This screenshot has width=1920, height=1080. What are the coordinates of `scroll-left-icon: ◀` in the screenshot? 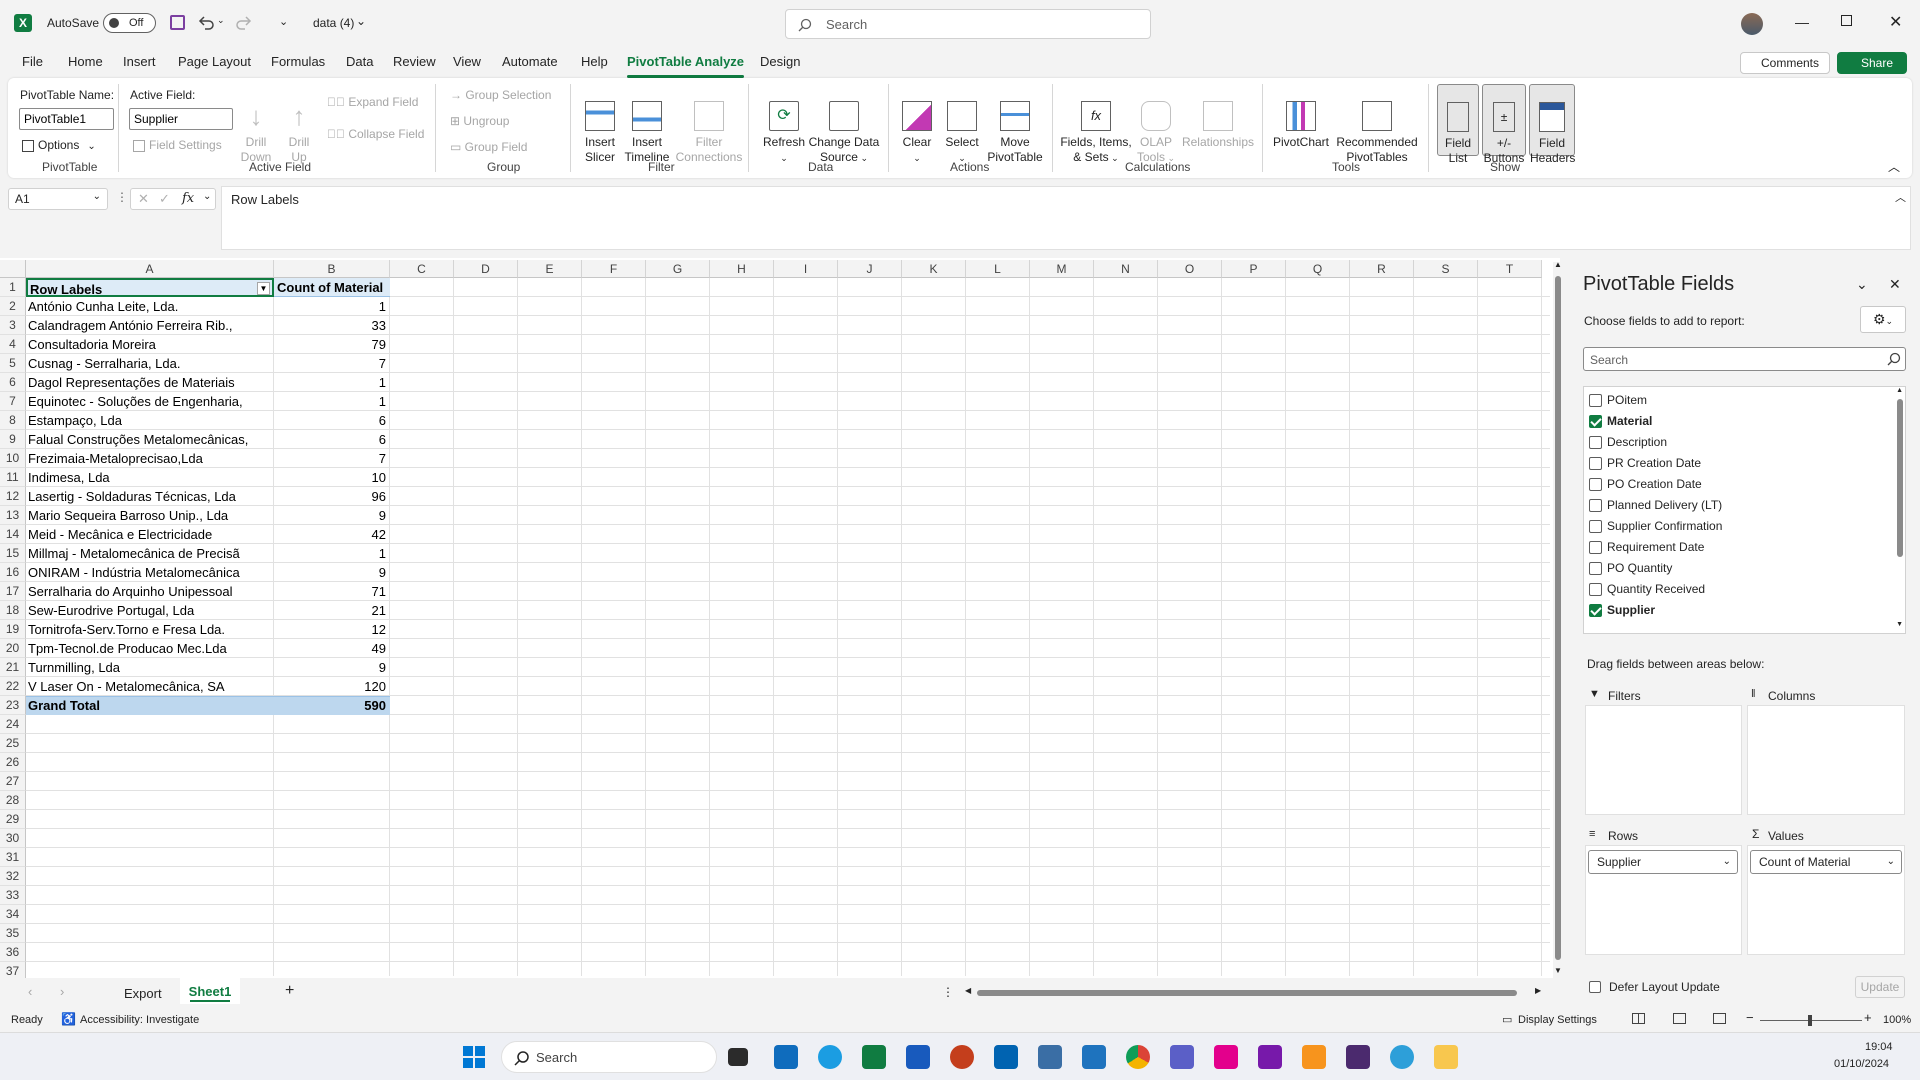 It's located at (968, 990).